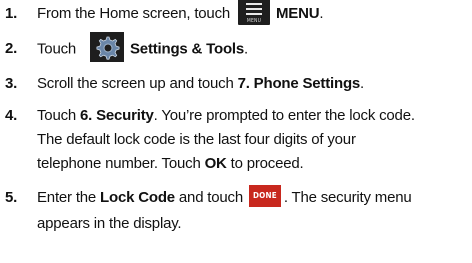 The width and height of the screenshot is (472, 263). I want to click on step-text-end: to proceed., so click(265, 163).